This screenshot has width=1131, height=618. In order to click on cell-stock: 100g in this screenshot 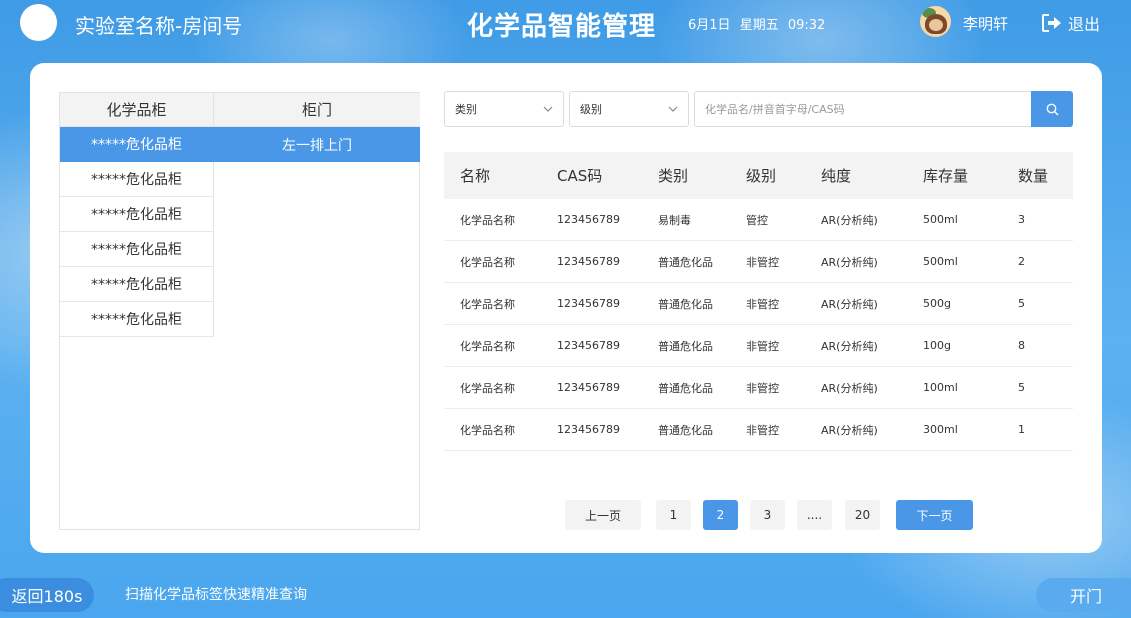, I will do `click(937, 345)`.